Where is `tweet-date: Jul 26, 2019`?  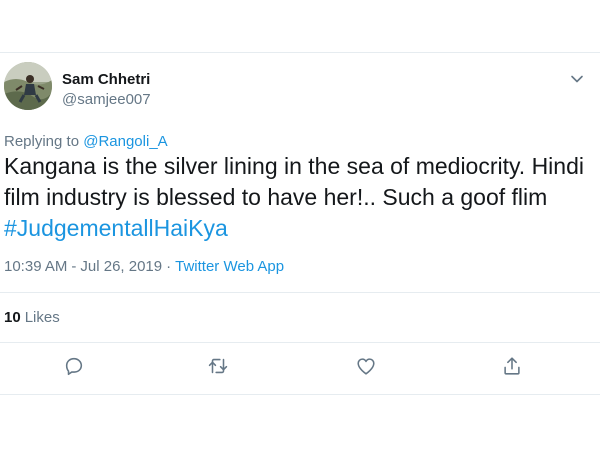
tweet-date: Jul 26, 2019 is located at coordinates (121, 266).